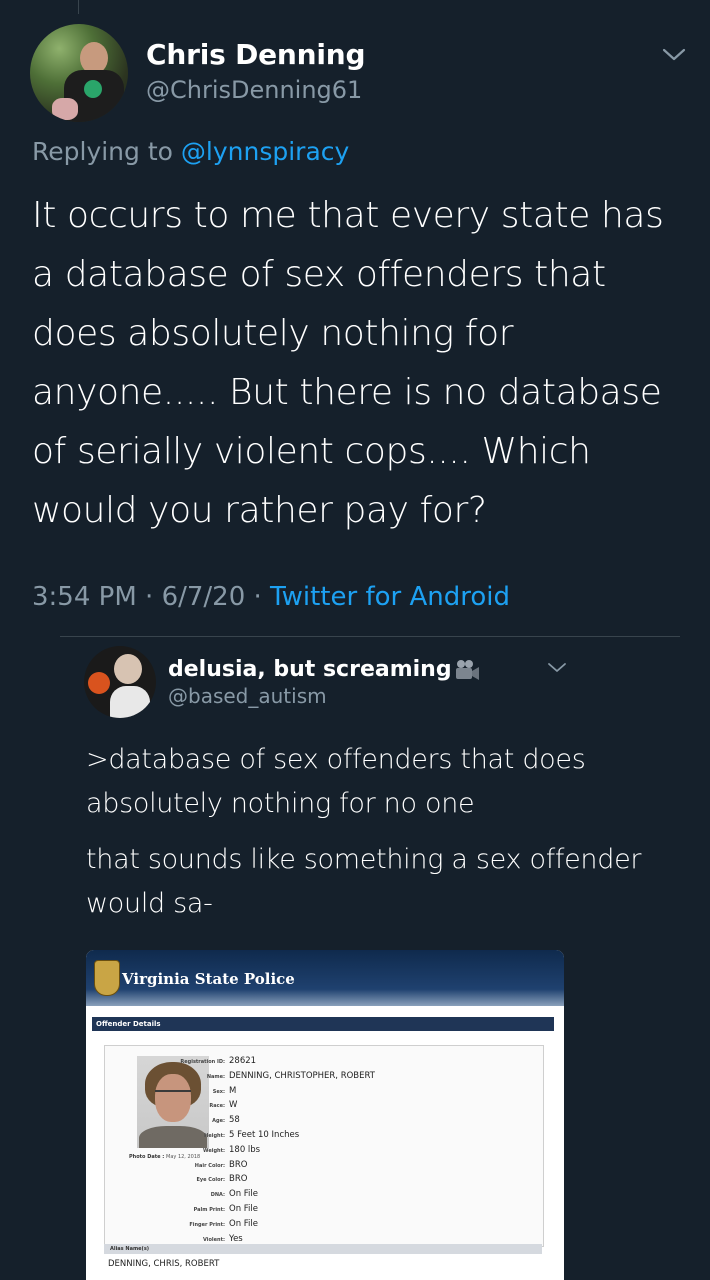 The width and height of the screenshot is (710, 1280). I want to click on info-value: 5 Feet 10 Inches, so click(264, 1134).